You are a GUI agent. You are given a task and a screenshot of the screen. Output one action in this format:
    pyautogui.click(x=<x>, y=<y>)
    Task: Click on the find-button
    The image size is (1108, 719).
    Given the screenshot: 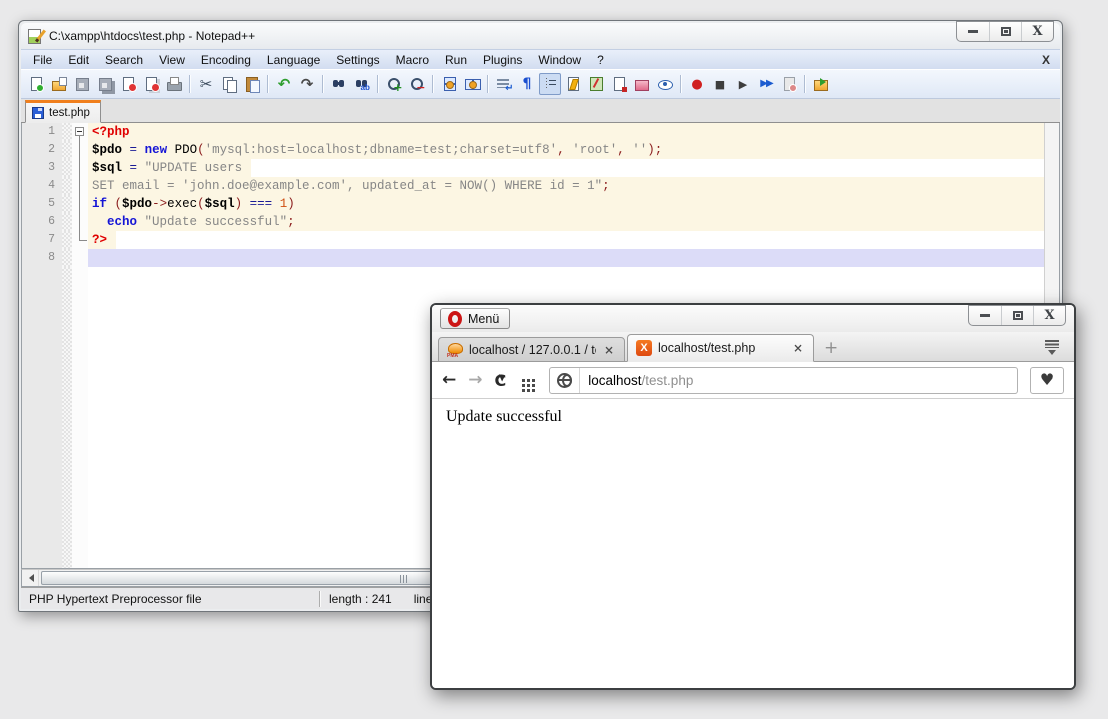 What is the action you would take?
    pyautogui.click(x=339, y=84)
    